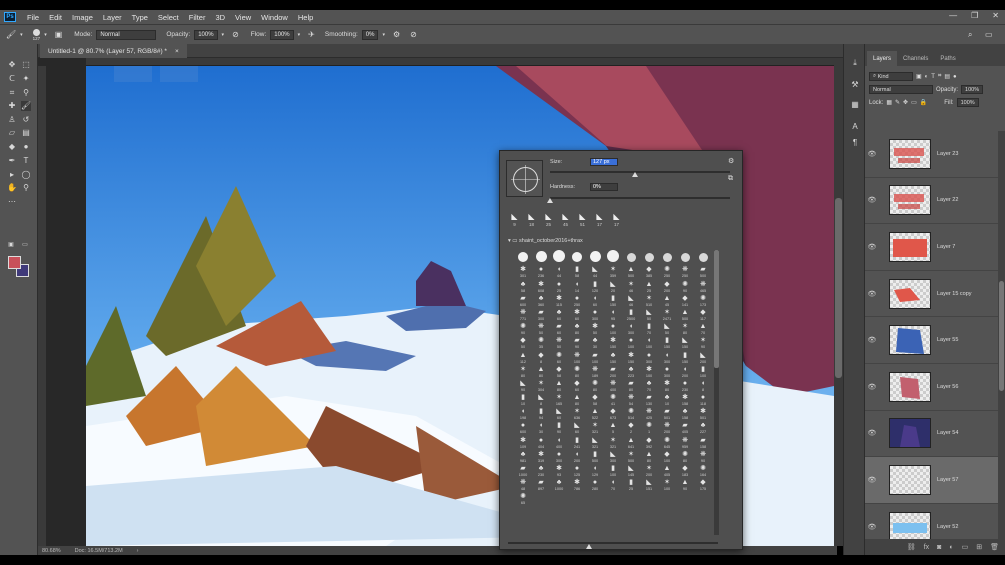 The height and width of the screenshot is (565, 1005). What do you see at coordinates (855, 105) in the screenshot?
I see `properties-icon: ▦` at bounding box center [855, 105].